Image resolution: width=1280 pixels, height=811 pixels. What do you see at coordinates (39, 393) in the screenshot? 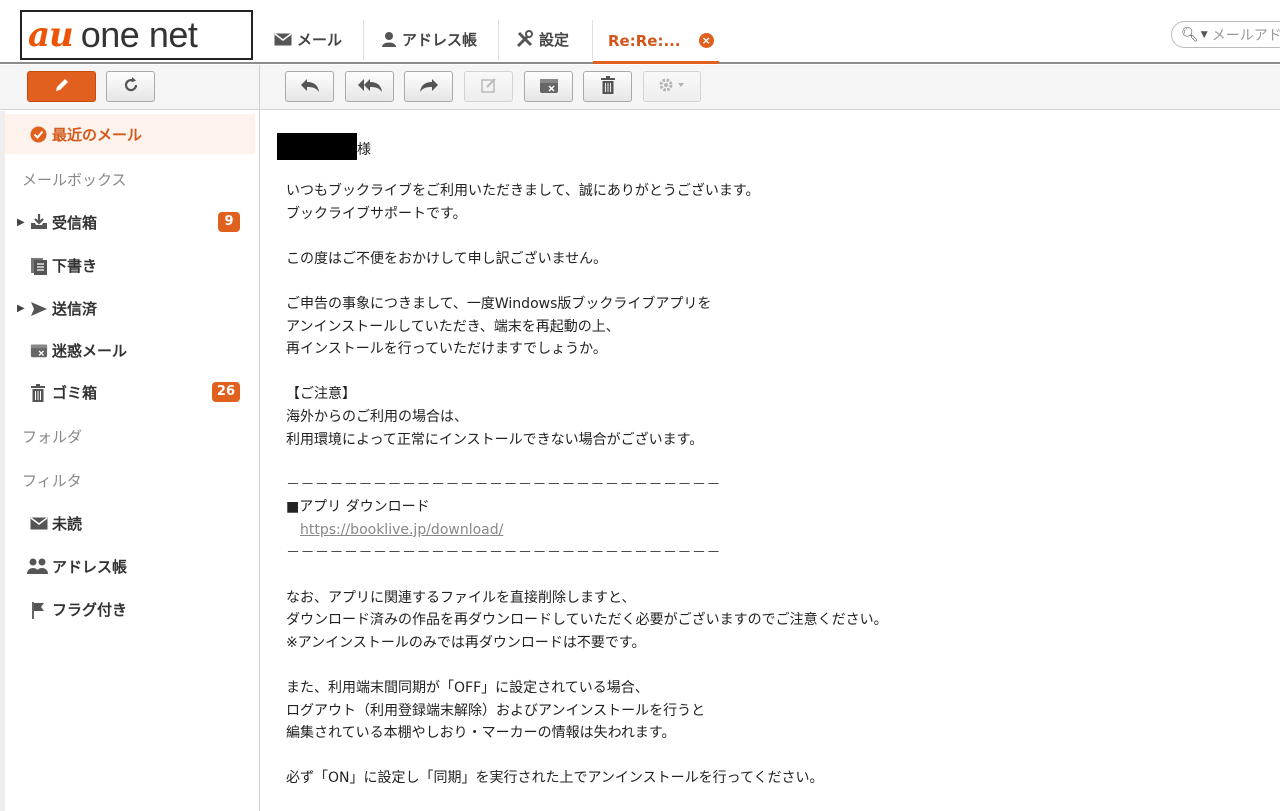
I see `trash-icon` at bounding box center [39, 393].